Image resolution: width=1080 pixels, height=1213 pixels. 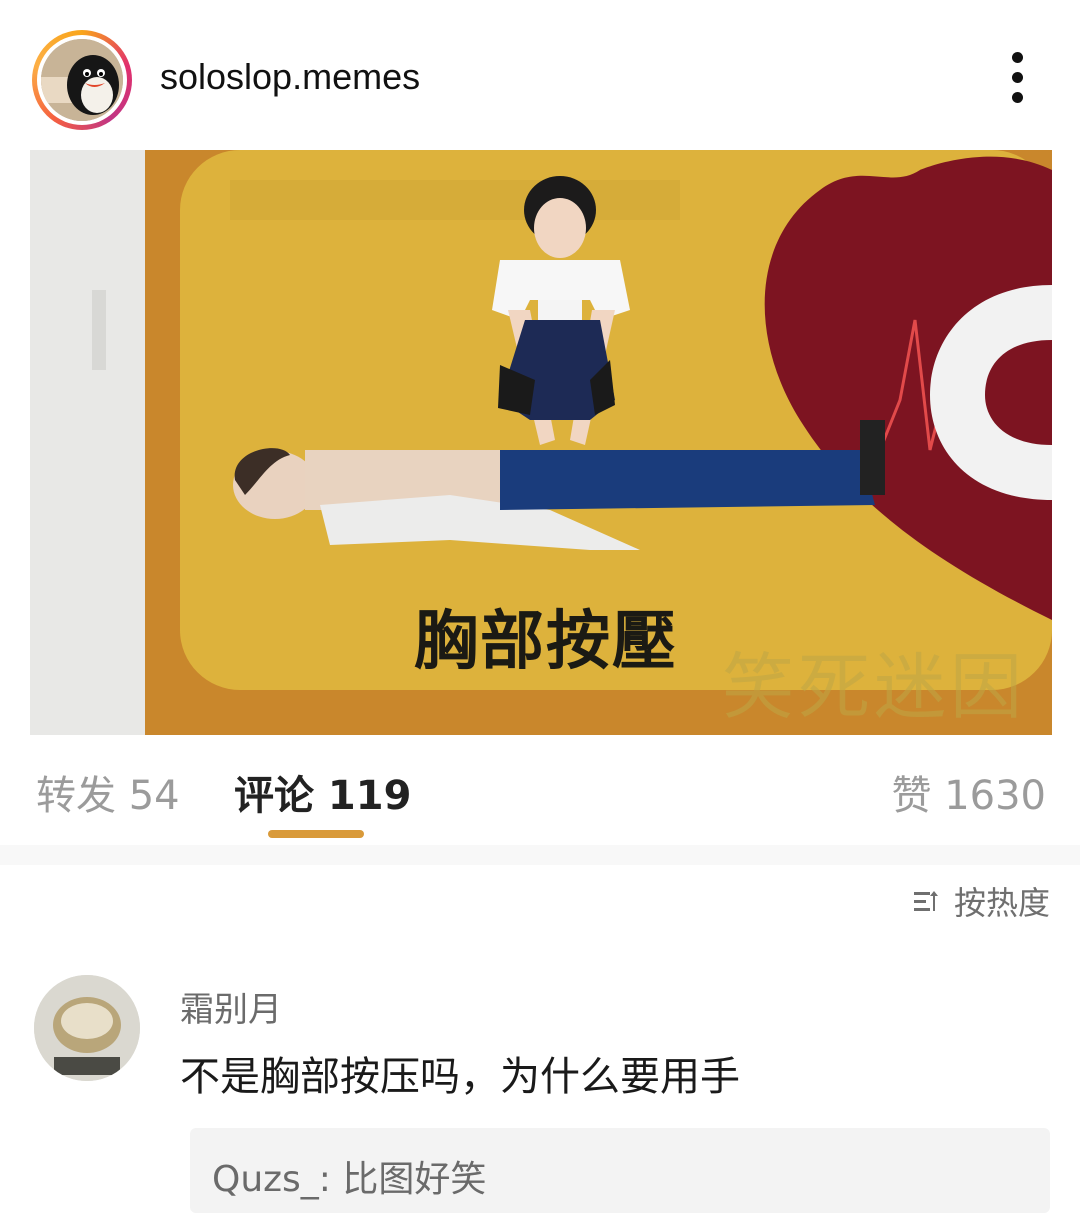 I want to click on username: soloslop.memes, so click(x=290, y=77).